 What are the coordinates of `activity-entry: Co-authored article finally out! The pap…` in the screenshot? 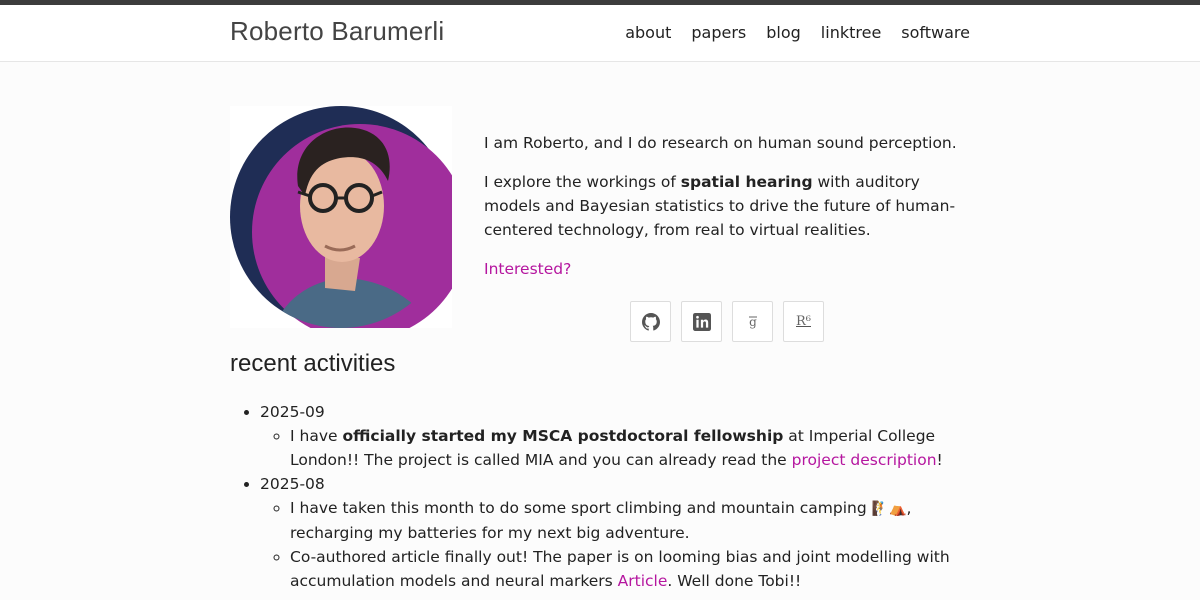 It's located at (632, 569).